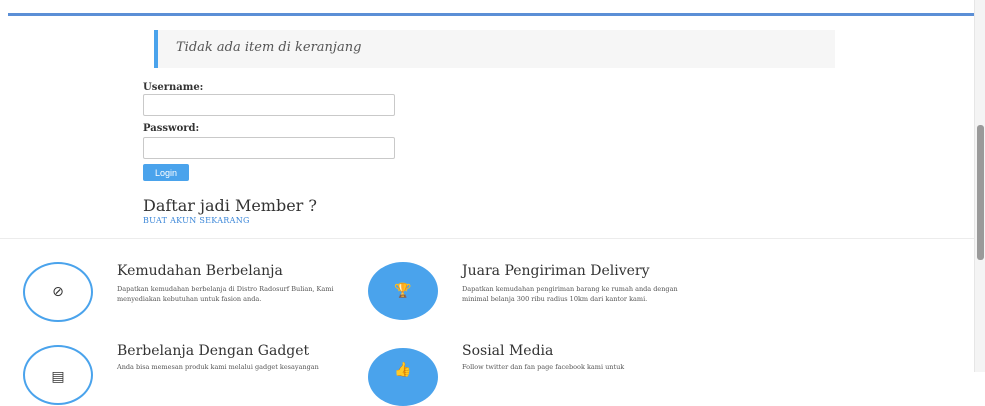 This screenshot has height=406, width=985. I want to click on feature-icon-circle: 🏆, so click(403, 291).